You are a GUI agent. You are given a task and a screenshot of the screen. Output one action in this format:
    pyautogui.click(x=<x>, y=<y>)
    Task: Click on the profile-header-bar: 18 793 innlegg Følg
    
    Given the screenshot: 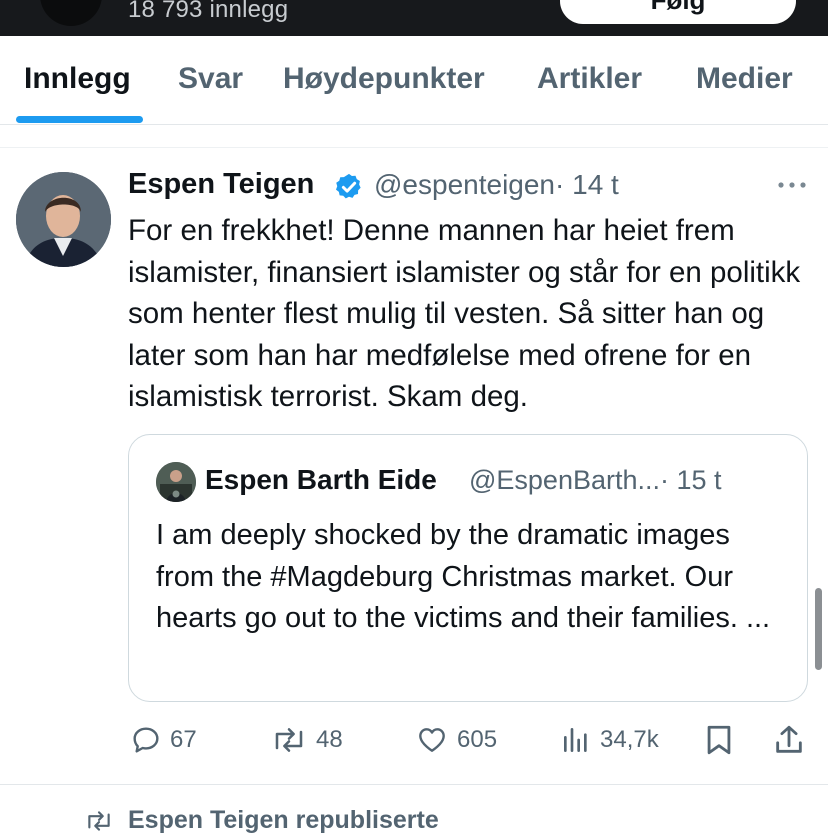 What is the action you would take?
    pyautogui.click(x=414, y=18)
    